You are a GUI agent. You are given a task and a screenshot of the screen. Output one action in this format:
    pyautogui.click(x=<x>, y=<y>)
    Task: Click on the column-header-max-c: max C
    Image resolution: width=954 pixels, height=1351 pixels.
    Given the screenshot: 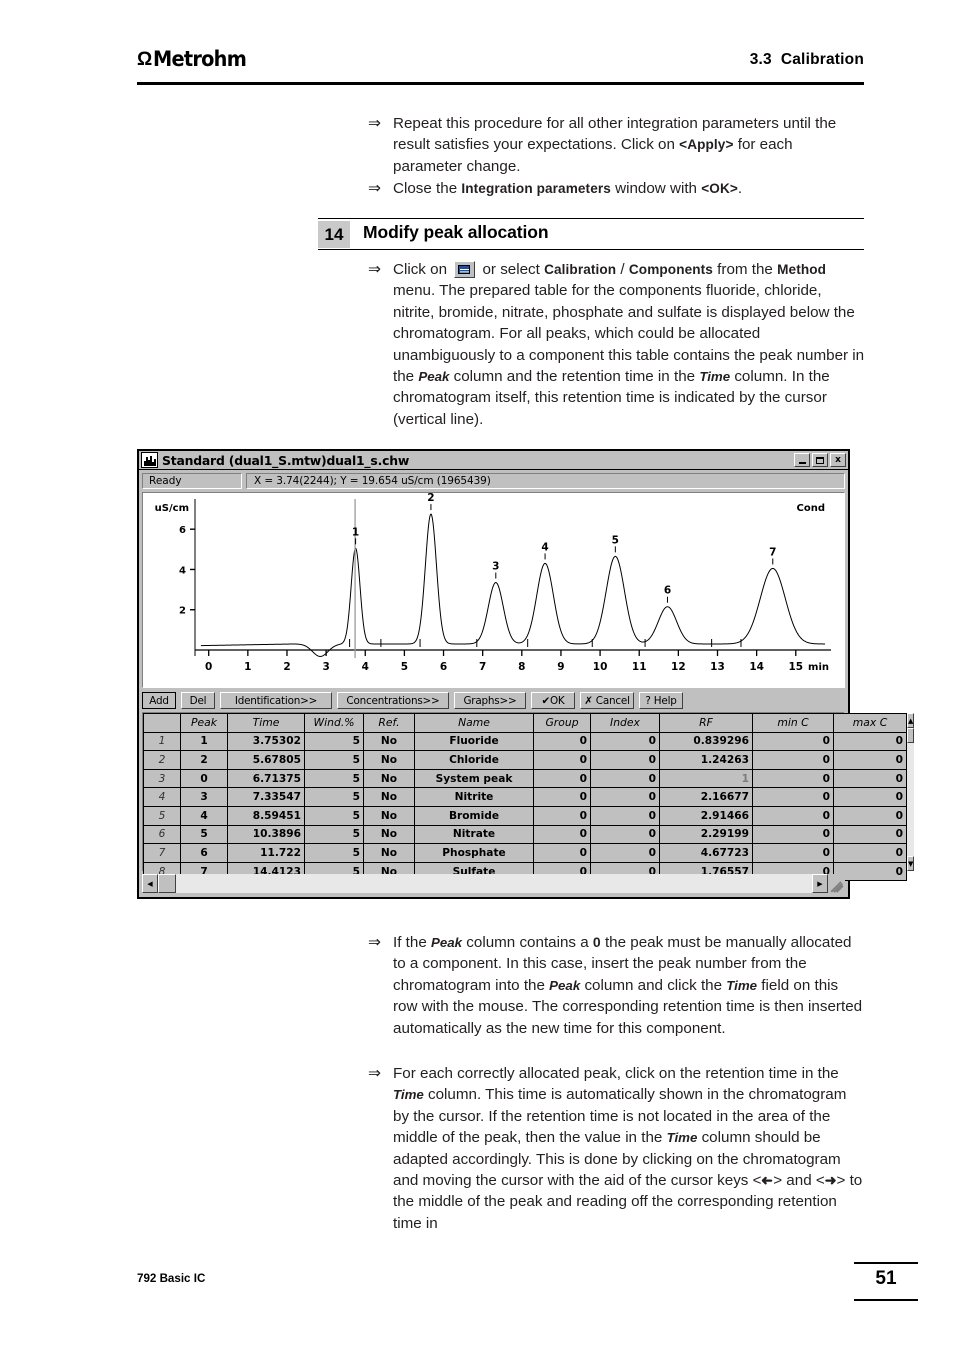 What is the action you would take?
    pyautogui.click(x=870, y=723)
    